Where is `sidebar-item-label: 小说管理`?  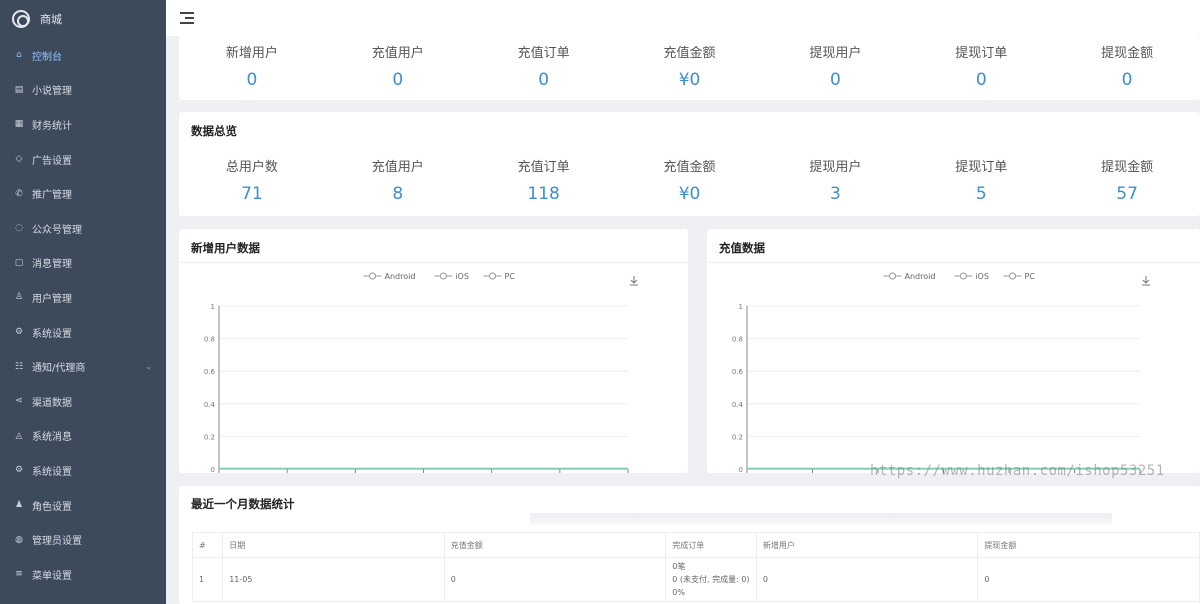
sidebar-item-label: 小说管理 is located at coordinates (52, 92).